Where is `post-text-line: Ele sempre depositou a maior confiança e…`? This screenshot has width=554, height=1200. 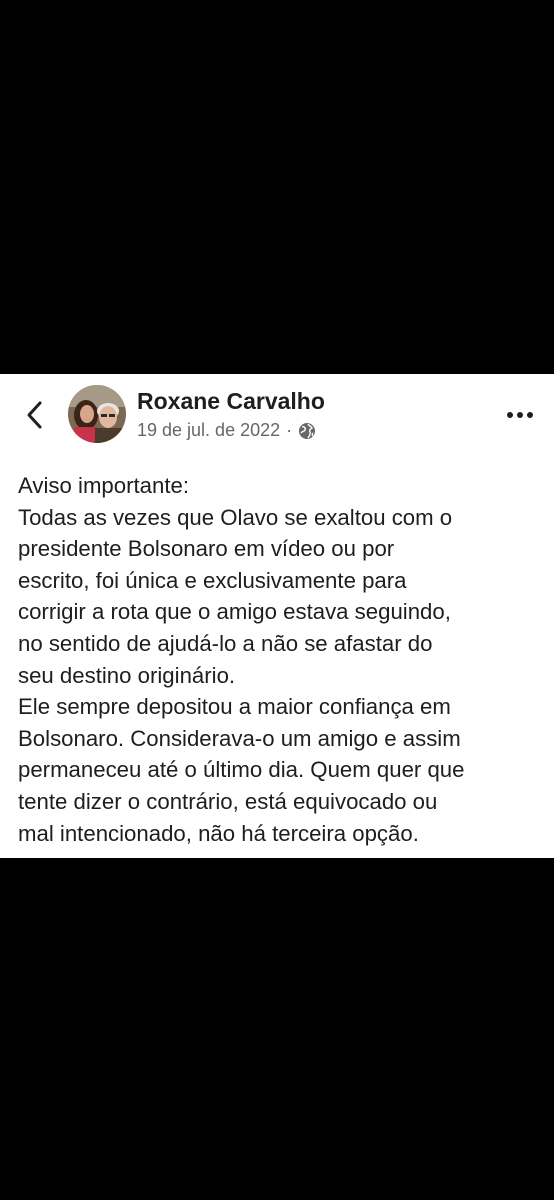
post-text-line: Ele sempre depositou a maior confiança e… is located at coordinates (234, 707).